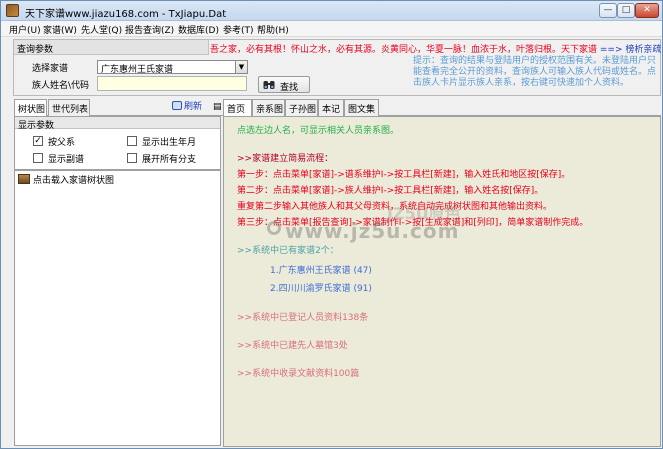  I want to click on menu-help: 帮助(H), so click(273, 29).